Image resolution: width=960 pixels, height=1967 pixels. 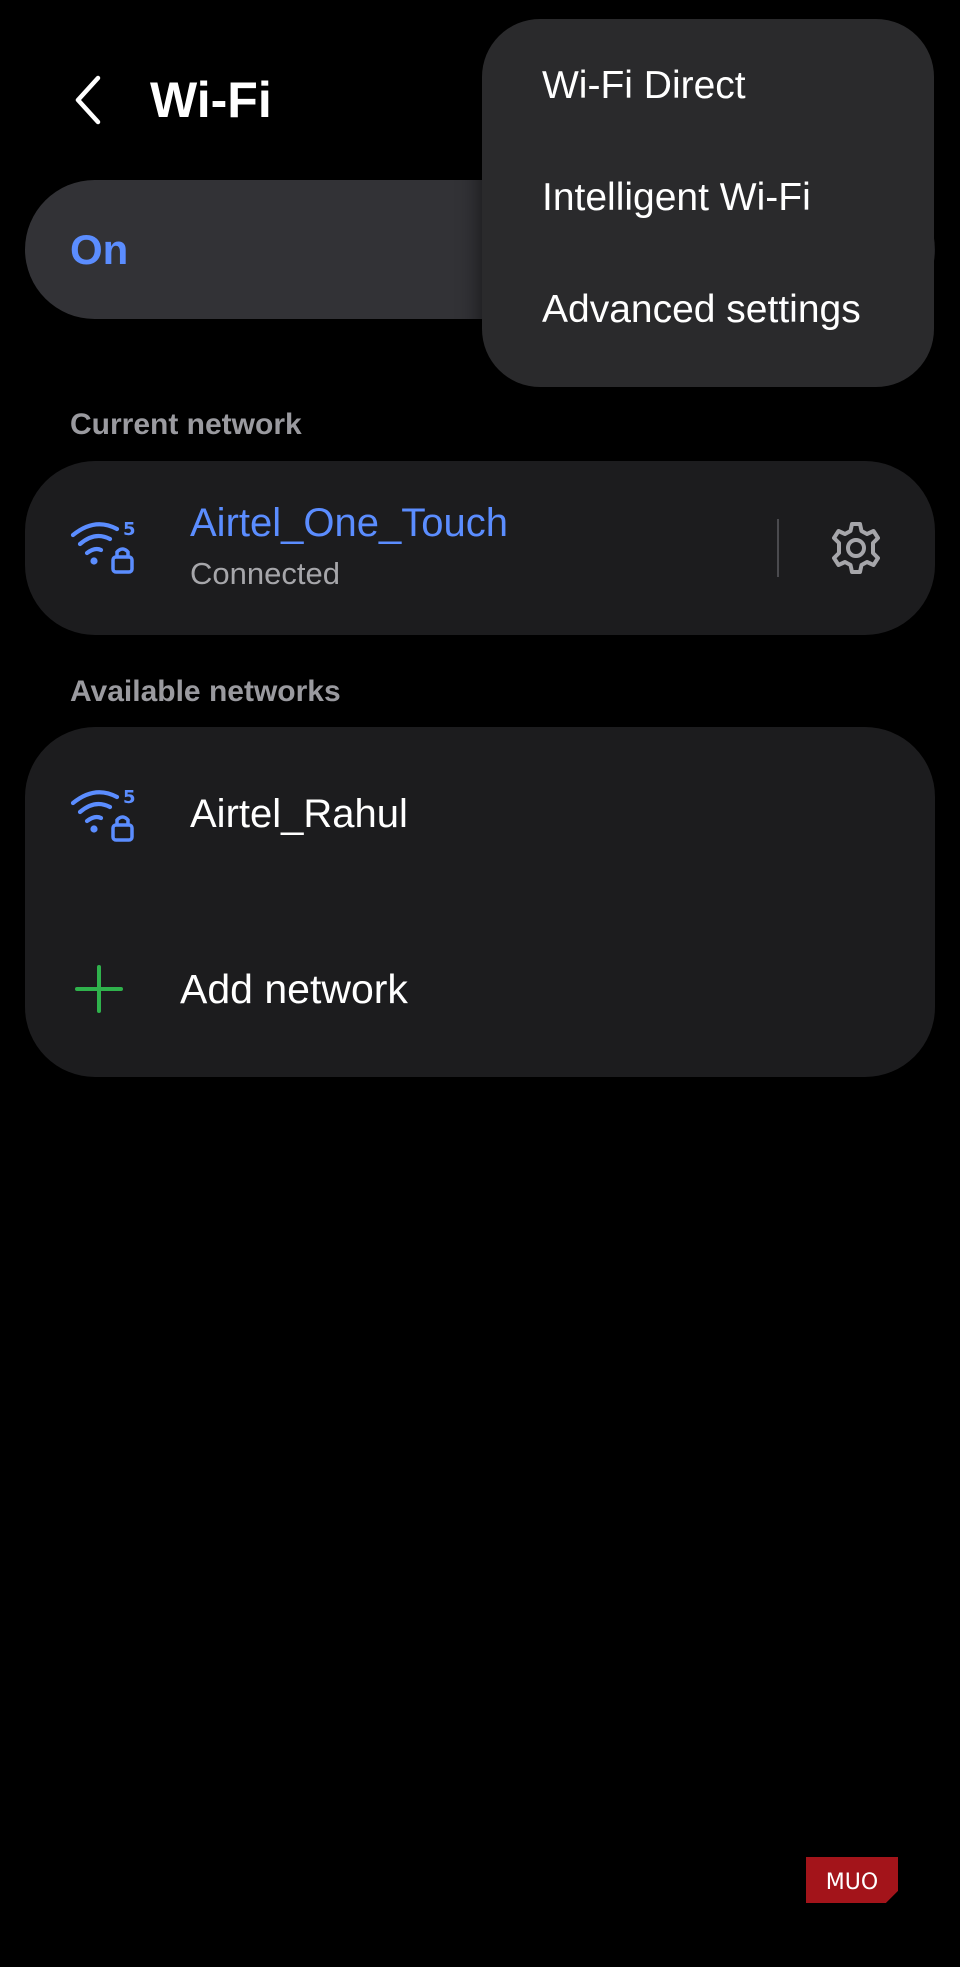 I want to click on network-name: Airtel_Rahul, so click(x=299, y=814).